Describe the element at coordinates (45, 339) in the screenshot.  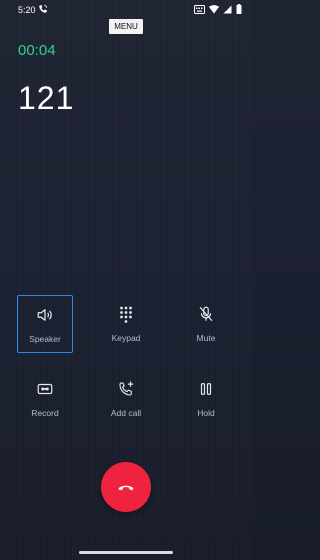
I see `speaker-label: Speaker` at that location.